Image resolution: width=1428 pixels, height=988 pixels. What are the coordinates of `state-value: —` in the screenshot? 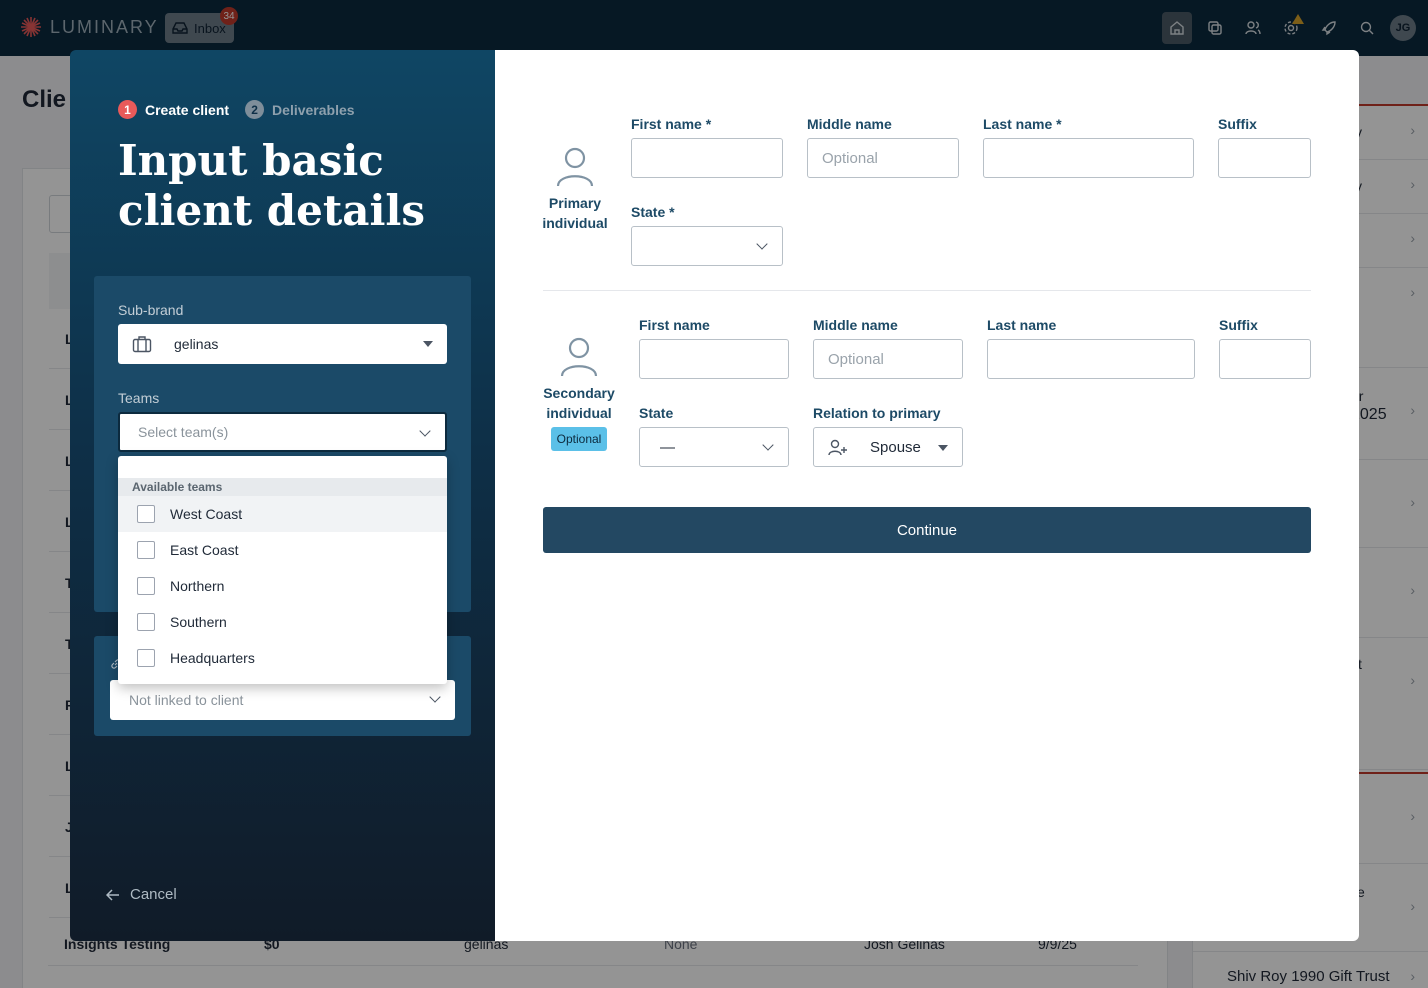 It's located at (667, 447).